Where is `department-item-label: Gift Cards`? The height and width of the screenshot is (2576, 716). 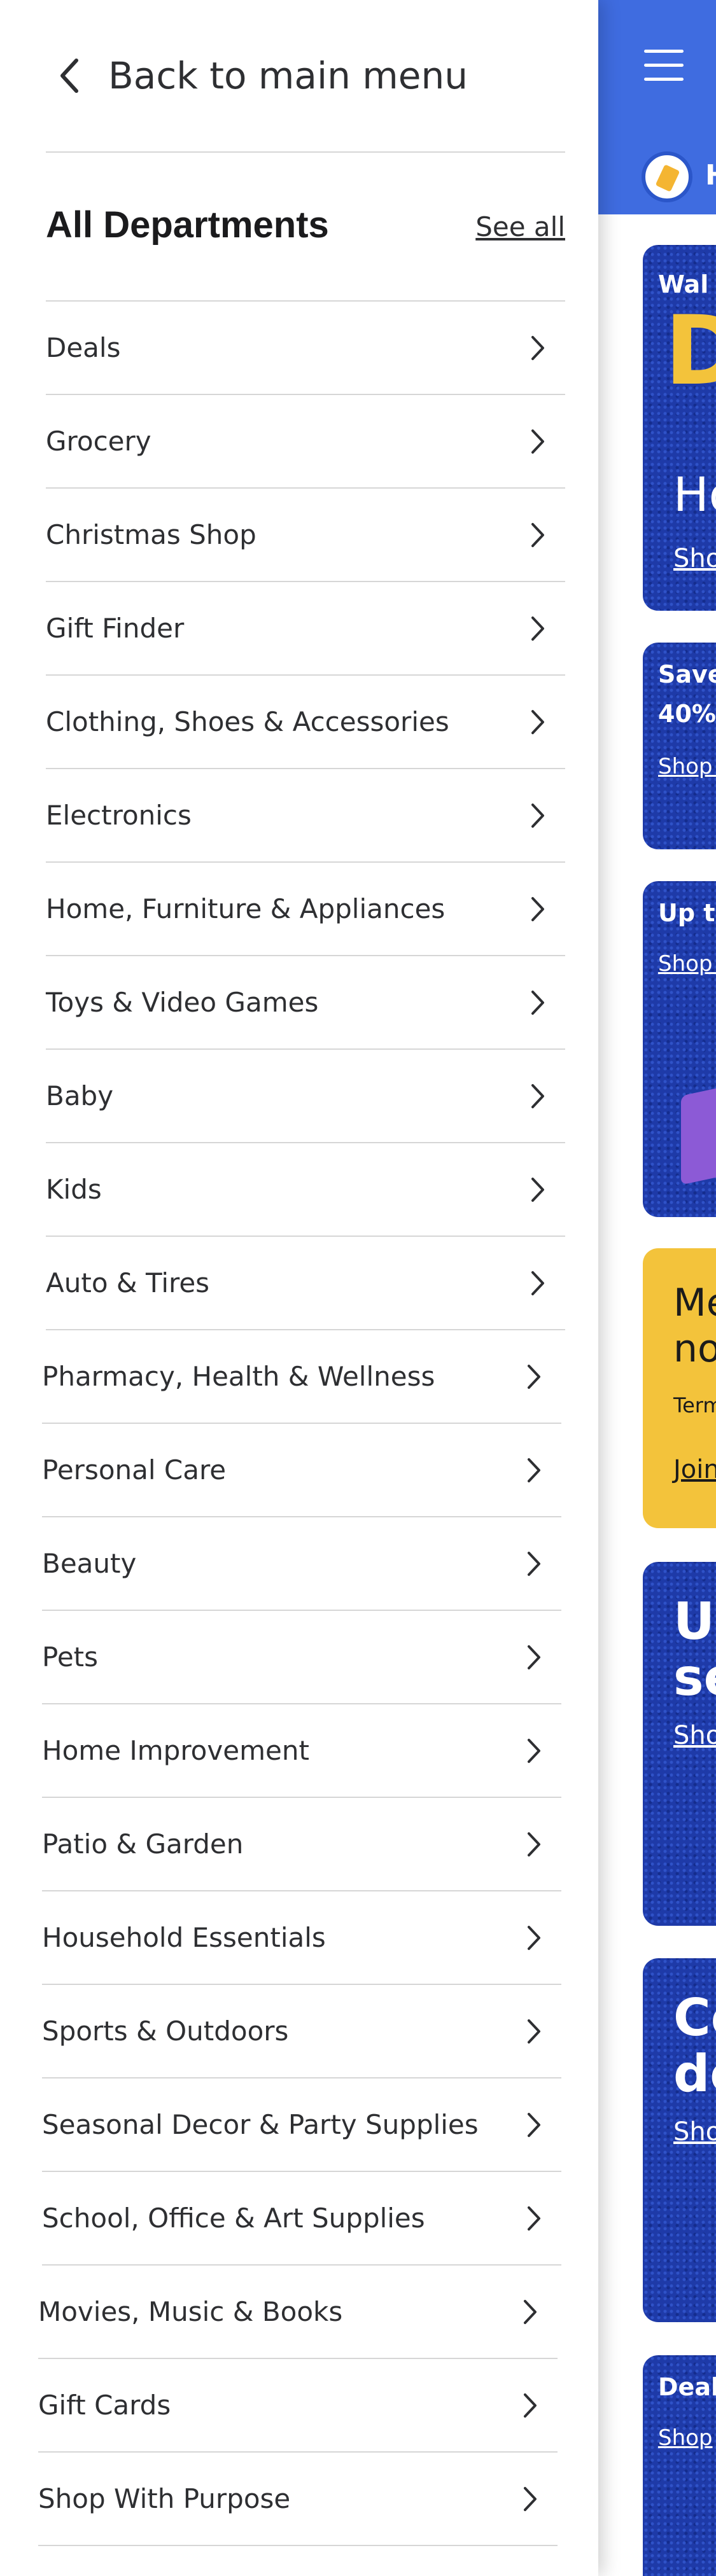
department-item-label: Gift Cards is located at coordinates (105, 2405).